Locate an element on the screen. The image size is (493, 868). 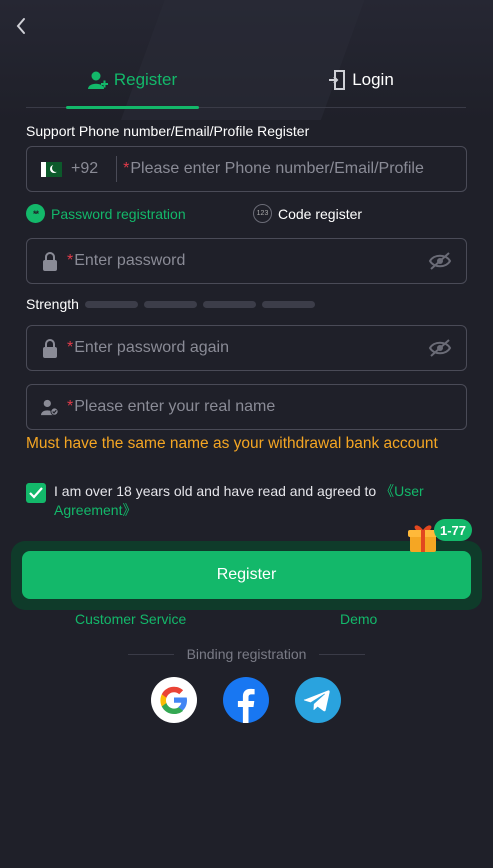
user-verified-icon is located at coordinates (50, 407).